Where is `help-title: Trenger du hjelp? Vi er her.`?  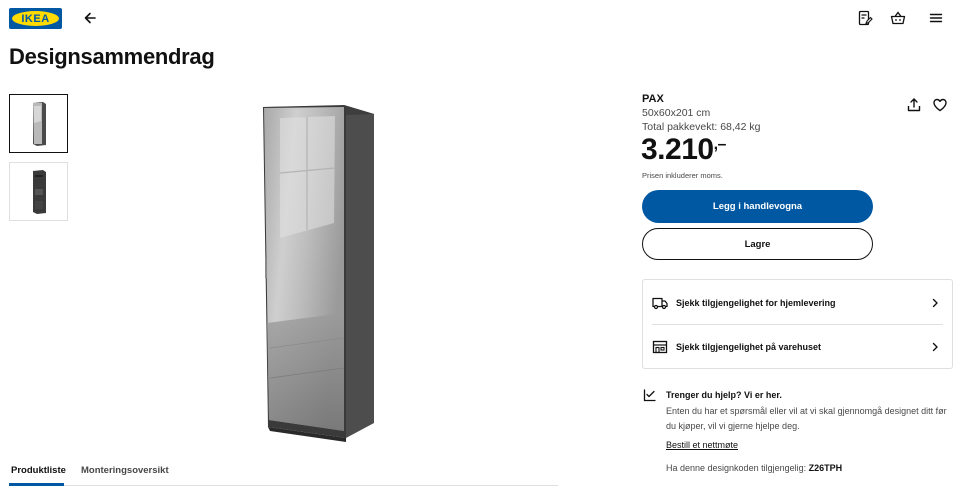 help-title: Trenger du hjelp? Vi er her. is located at coordinates (724, 395).